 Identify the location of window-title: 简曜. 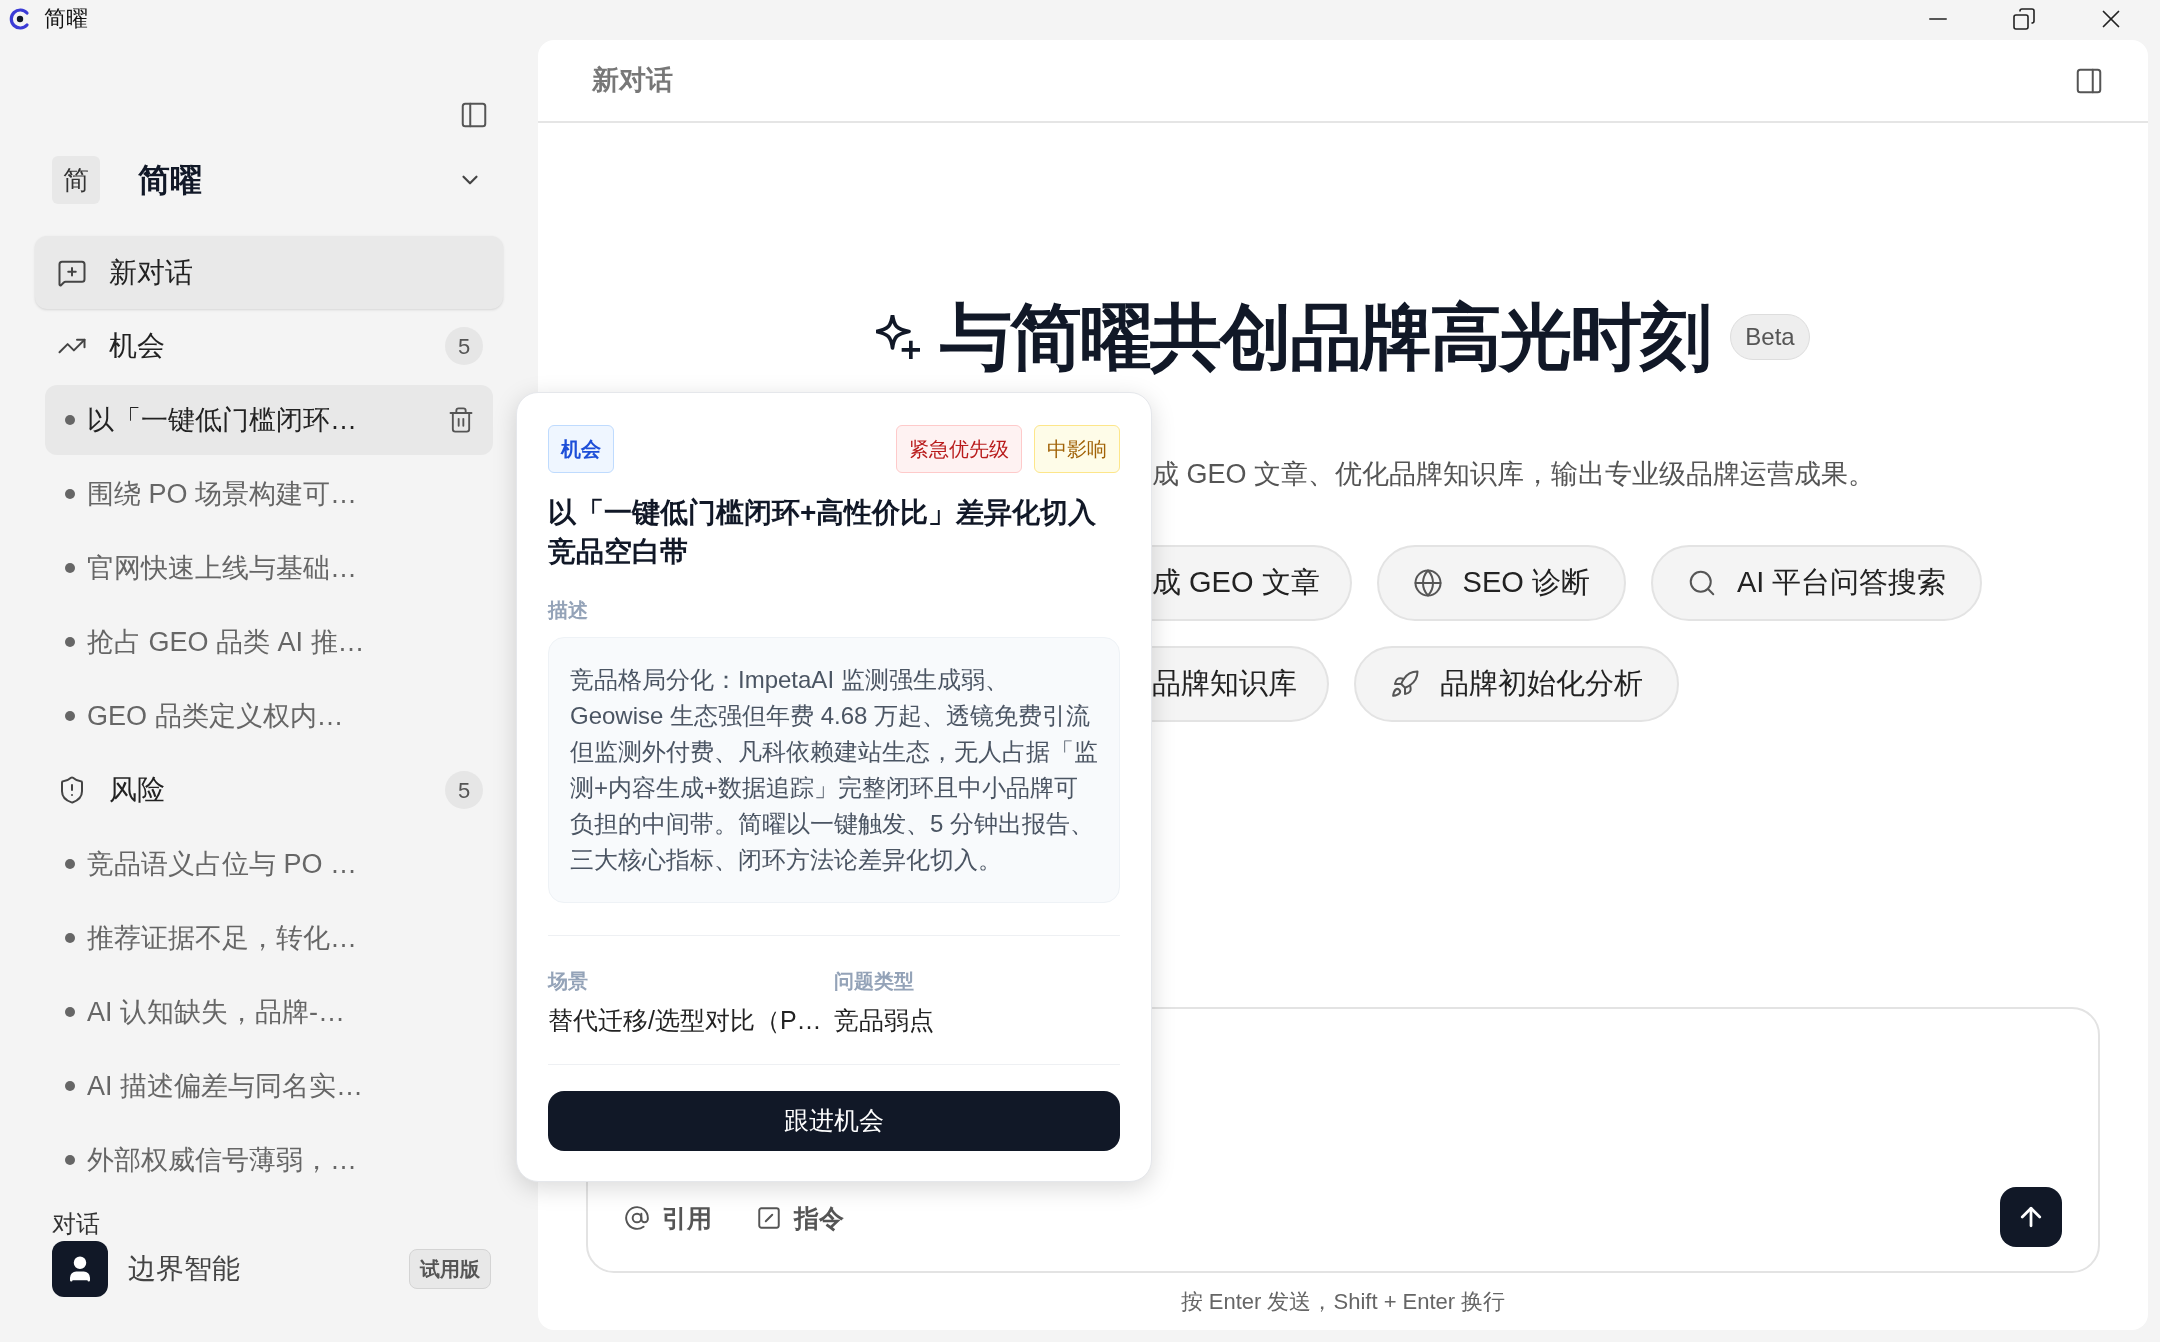
(66, 19).